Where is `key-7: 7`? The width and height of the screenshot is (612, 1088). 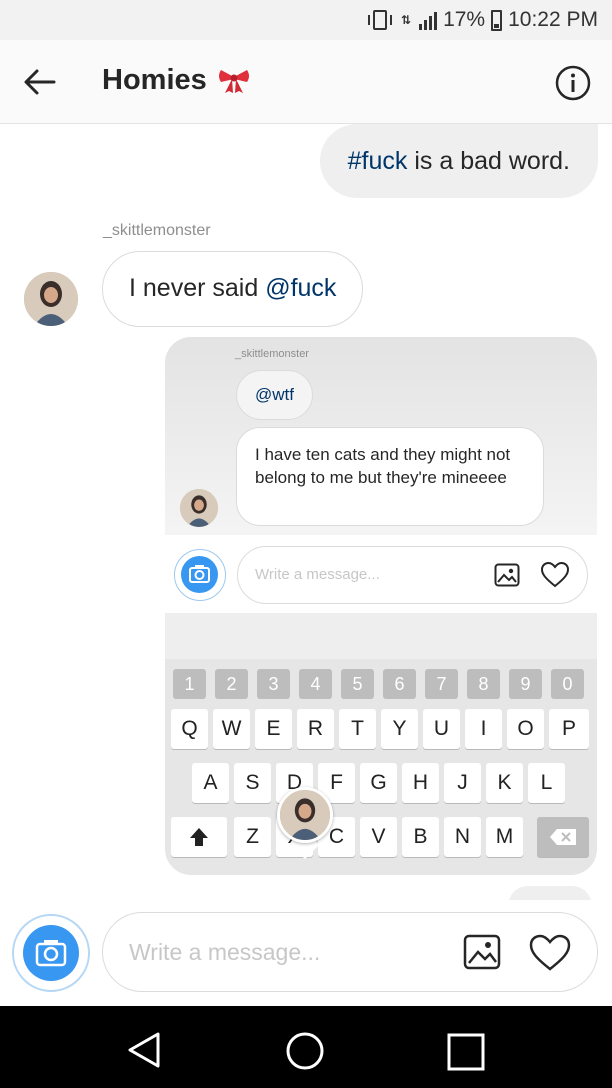 key-7: 7 is located at coordinates (441, 684).